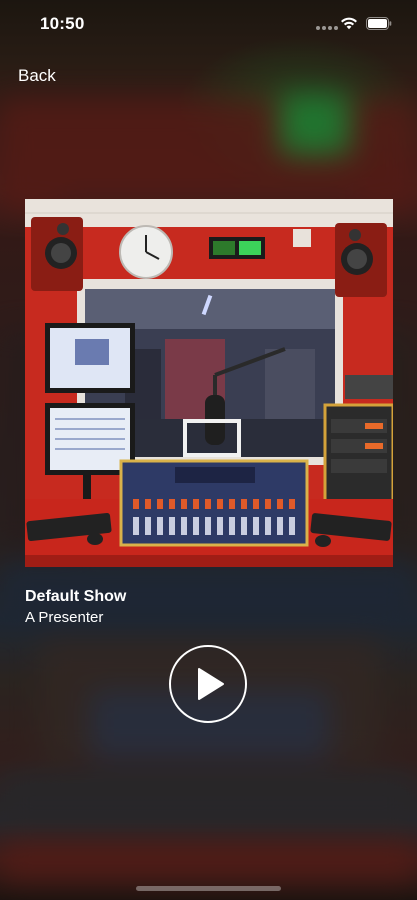 The image size is (417, 900). I want to click on battery-icon, so click(379, 23).